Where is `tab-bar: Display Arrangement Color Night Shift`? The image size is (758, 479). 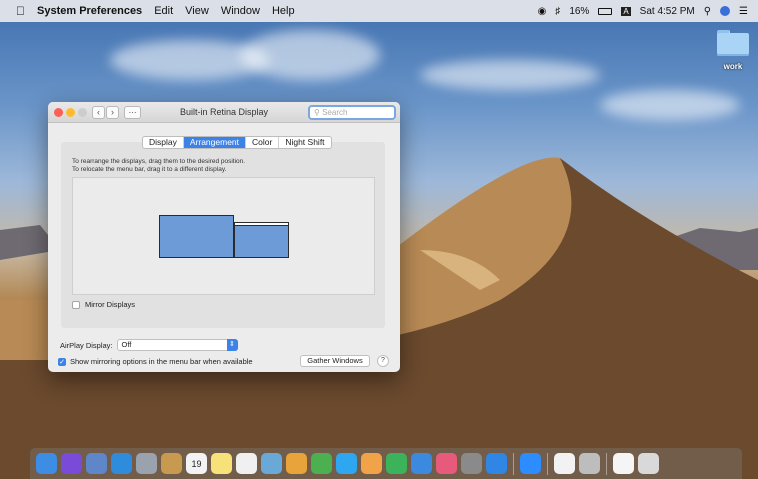
tab-bar: Display Arrangement Color Night Shift is located at coordinates (237, 142).